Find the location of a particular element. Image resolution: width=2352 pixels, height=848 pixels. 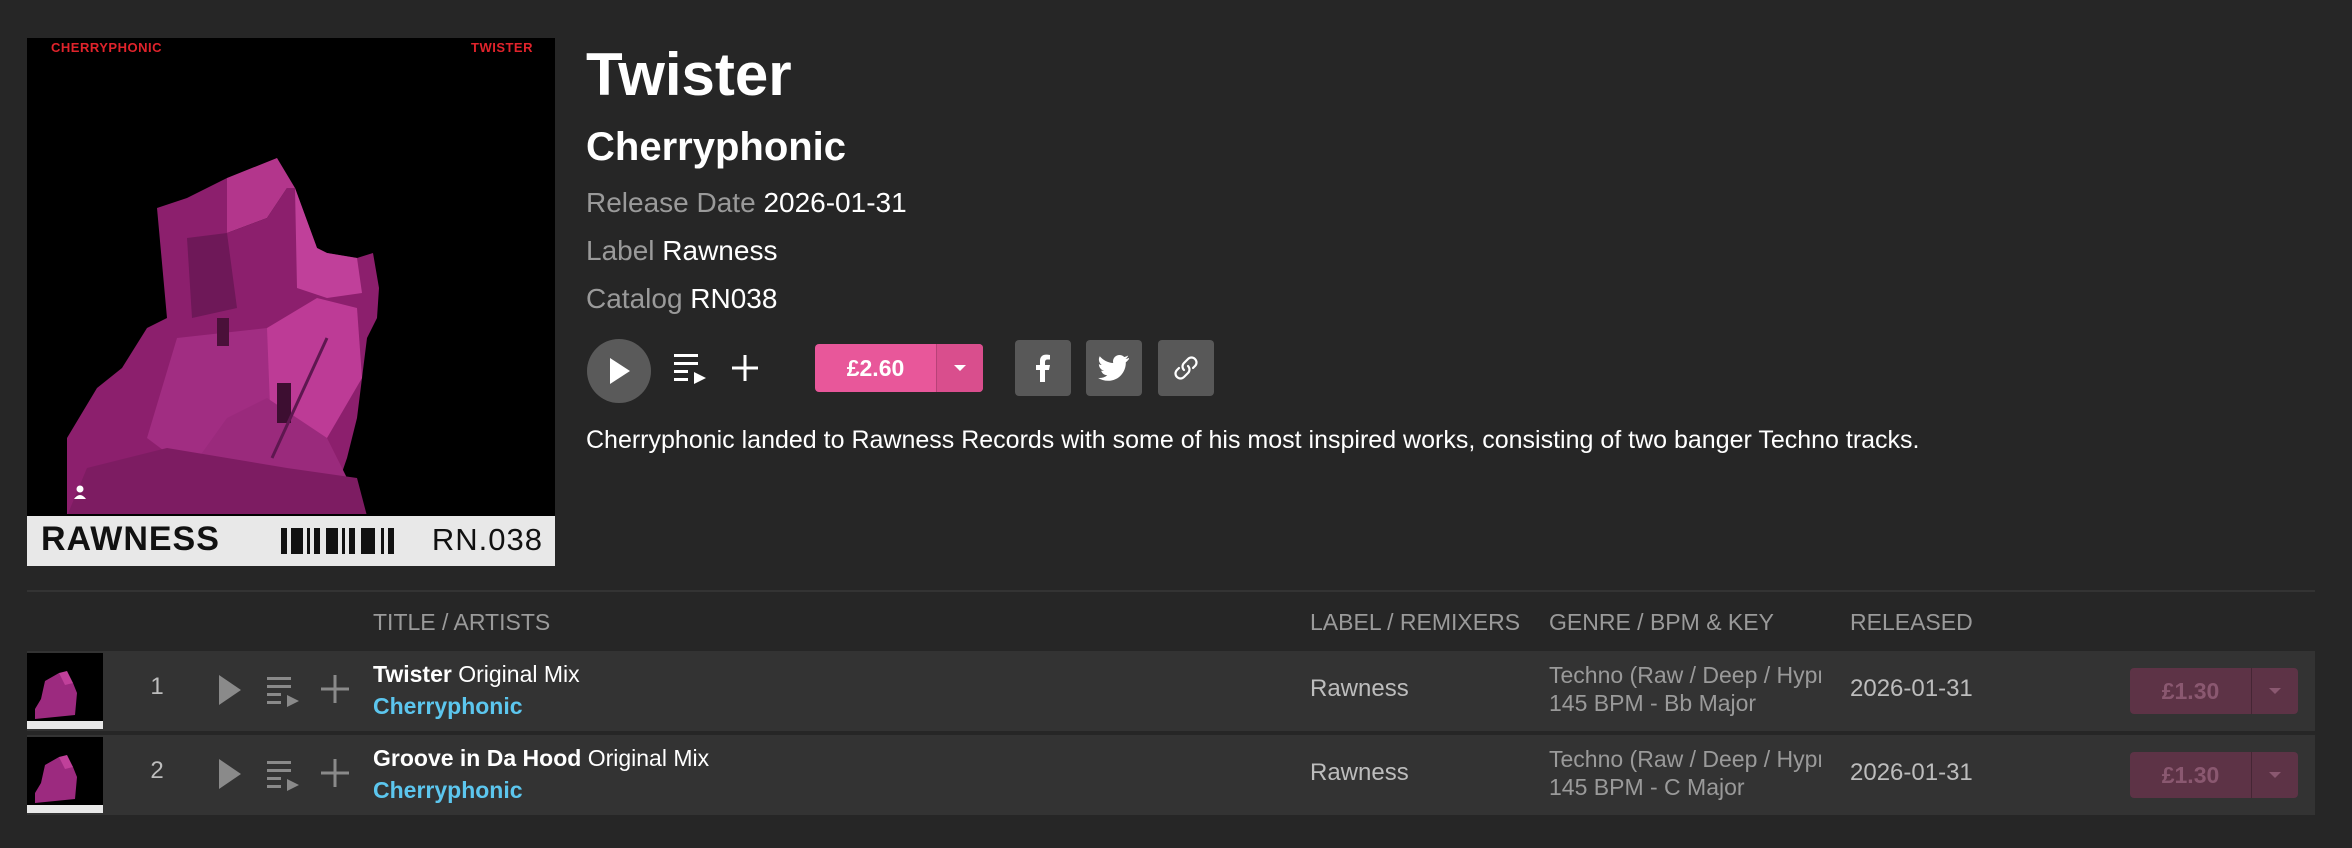

buy-release-button: £2.60 is located at coordinates (899, 368).